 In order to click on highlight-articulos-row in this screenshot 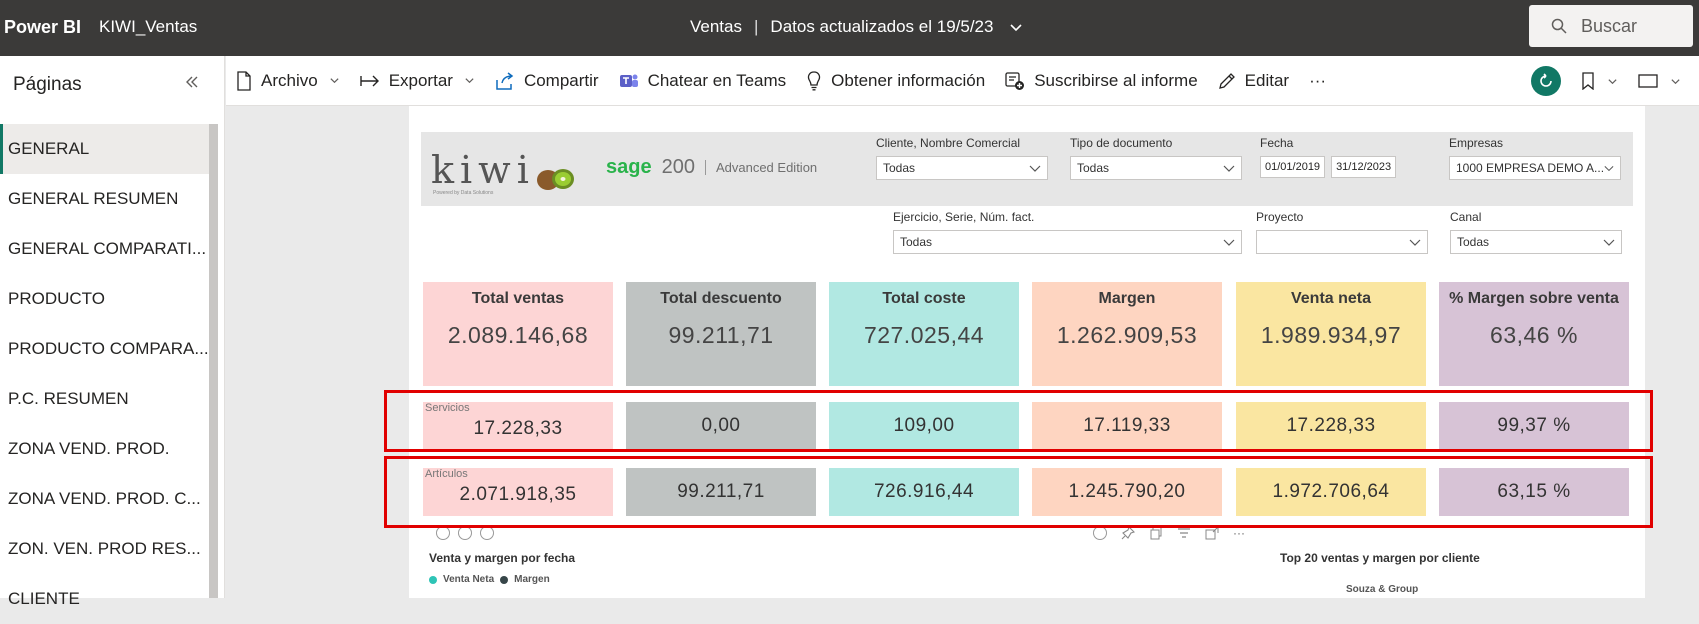, I will do `click(1018, 492)`.